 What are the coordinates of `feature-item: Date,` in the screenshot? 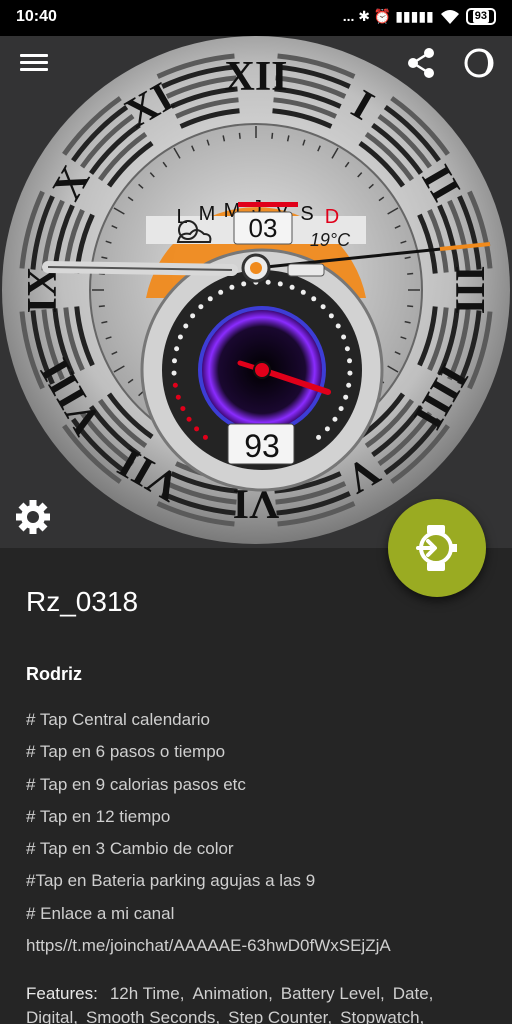 It's located at (413, 993).